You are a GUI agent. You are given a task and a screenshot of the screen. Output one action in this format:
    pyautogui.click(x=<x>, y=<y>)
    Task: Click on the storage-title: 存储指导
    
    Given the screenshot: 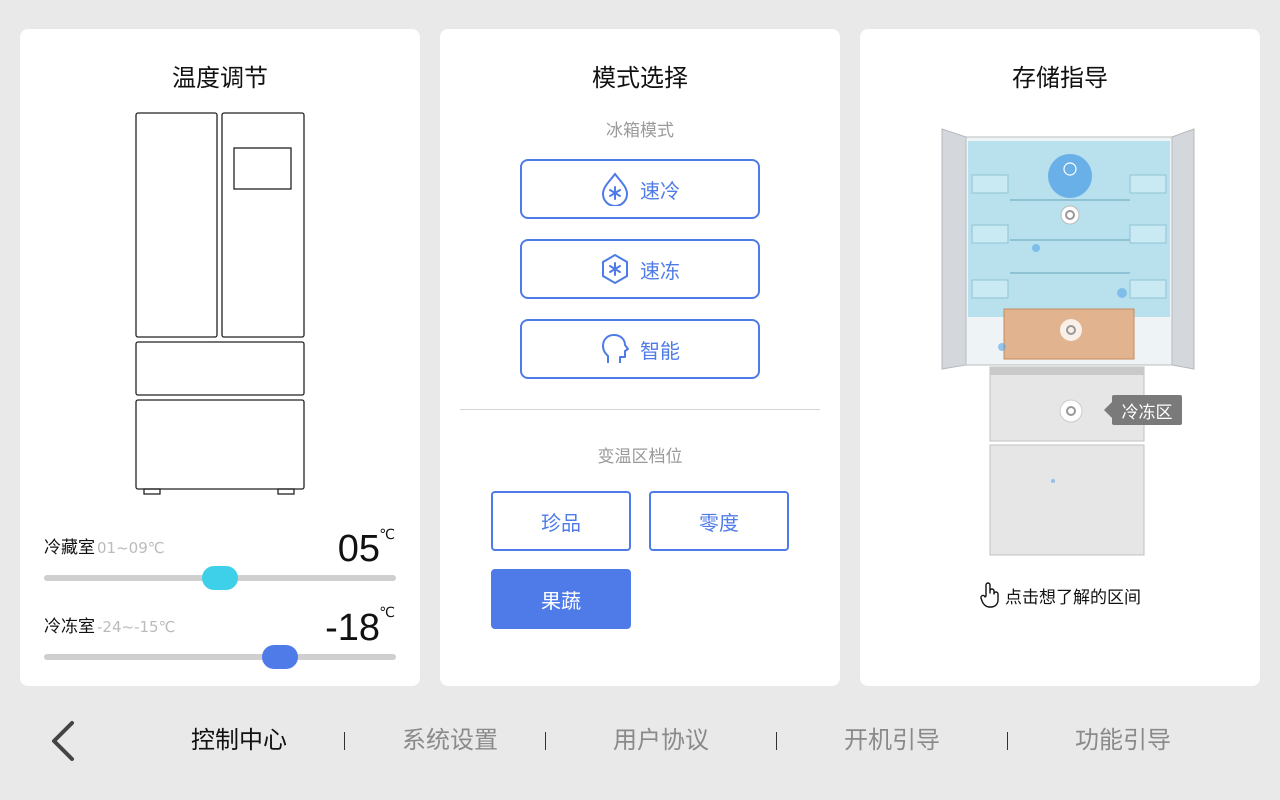 What is the action you would take?
    pyautogui.click(x=1060, y=78)
    